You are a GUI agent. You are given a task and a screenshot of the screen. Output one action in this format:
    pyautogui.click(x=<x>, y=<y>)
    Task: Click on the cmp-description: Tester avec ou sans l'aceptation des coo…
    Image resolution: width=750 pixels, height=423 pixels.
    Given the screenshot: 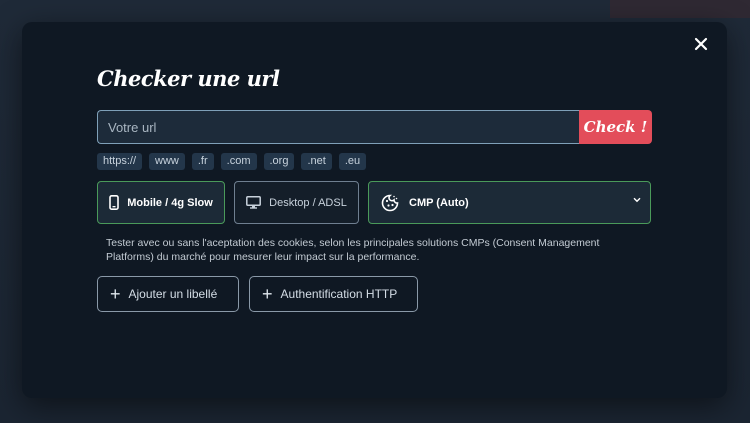 What is the action you would take?
    pyautogui.click(x=353, y=250)
    